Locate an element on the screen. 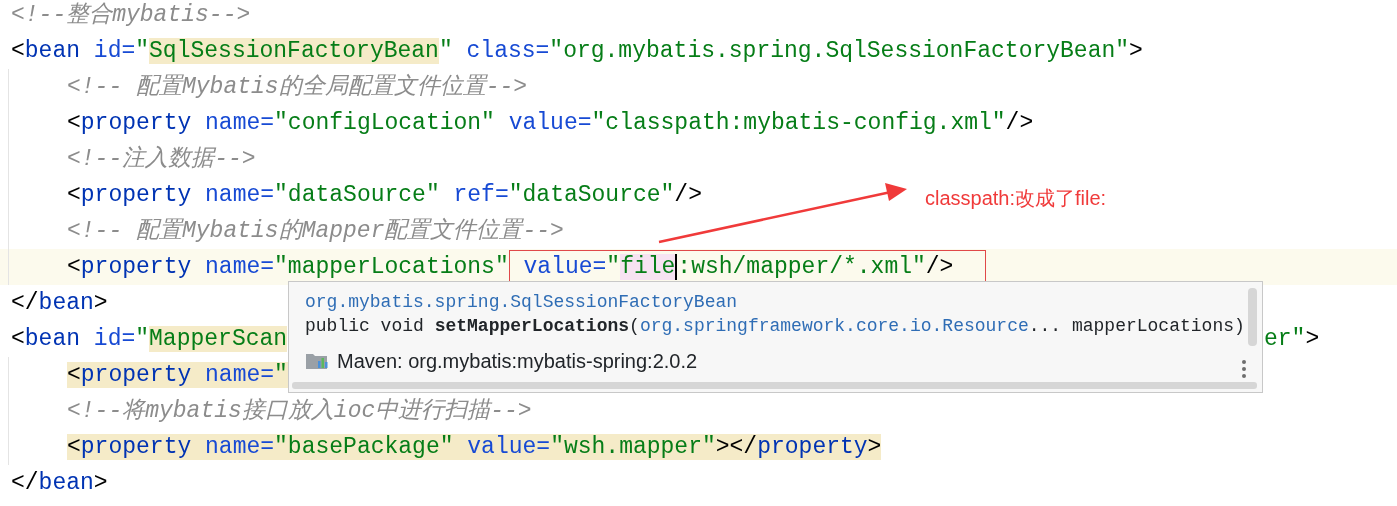 This screenshot has height=506, width=1397. code-line: <bean id="SqlSessionFactoryBean" class="org.mybatis.spring.SqlSessionFactoryBean"> is located at coordinates (577, 51).